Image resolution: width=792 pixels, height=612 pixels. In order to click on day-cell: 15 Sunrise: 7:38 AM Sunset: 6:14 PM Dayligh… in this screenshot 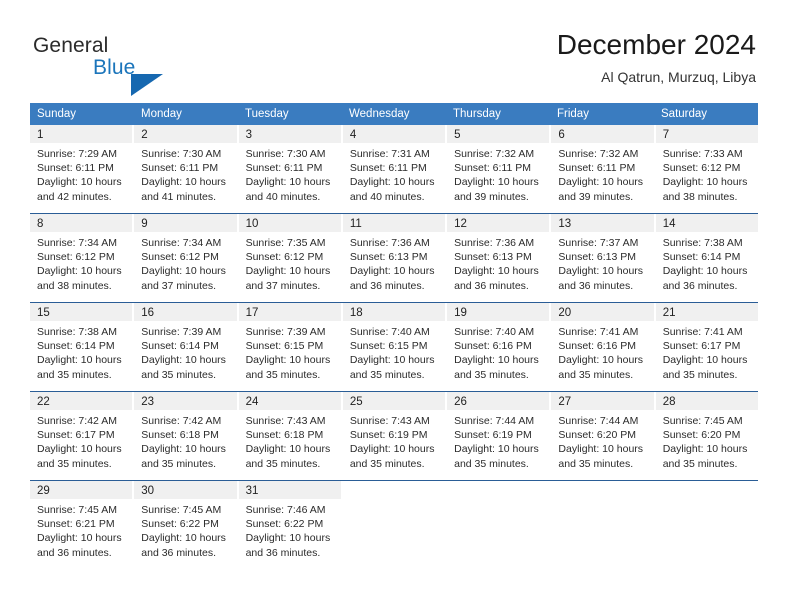, I will do `click(82, 347)`.